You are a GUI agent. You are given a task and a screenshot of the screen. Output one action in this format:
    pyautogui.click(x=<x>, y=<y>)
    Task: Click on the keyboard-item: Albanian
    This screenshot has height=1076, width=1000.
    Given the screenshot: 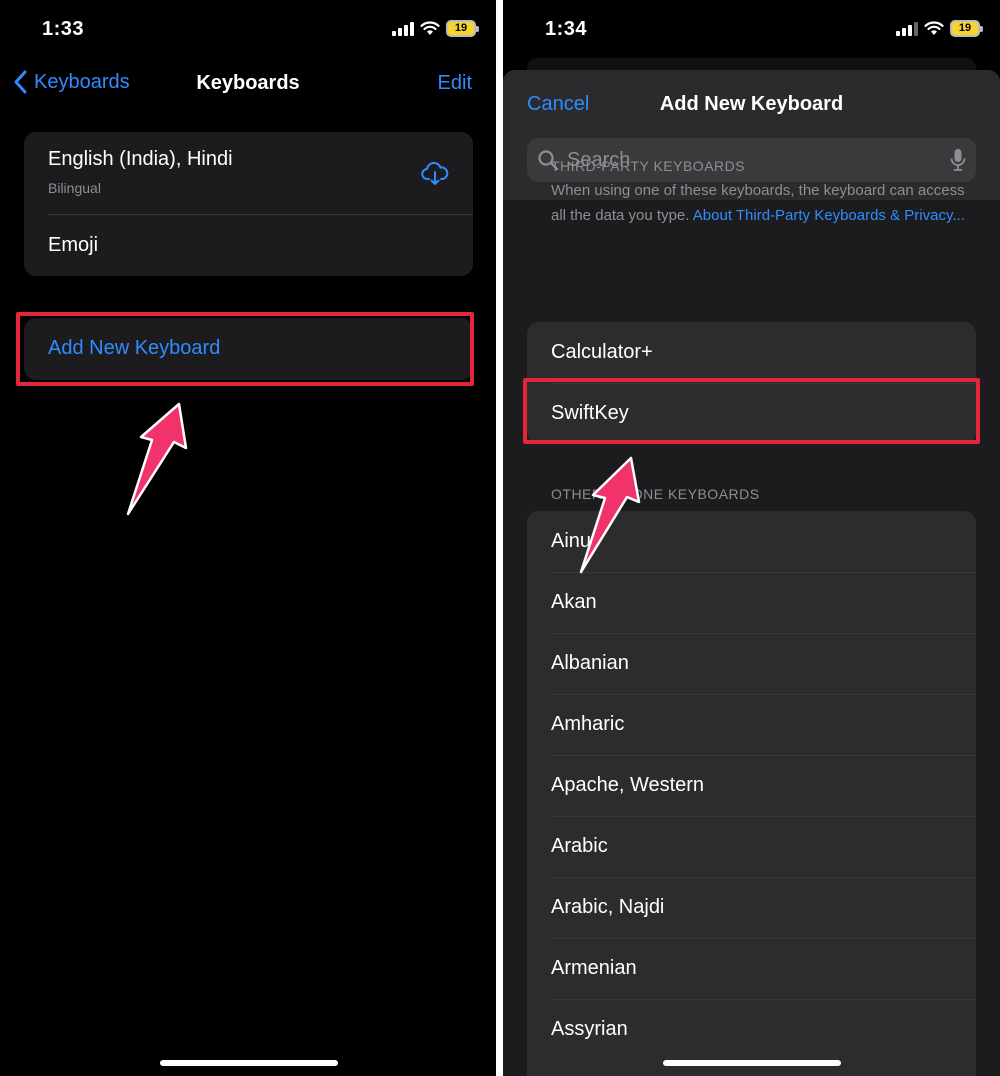 What is the action you would take?
    pyautogui.click(x=751, y=663)
    